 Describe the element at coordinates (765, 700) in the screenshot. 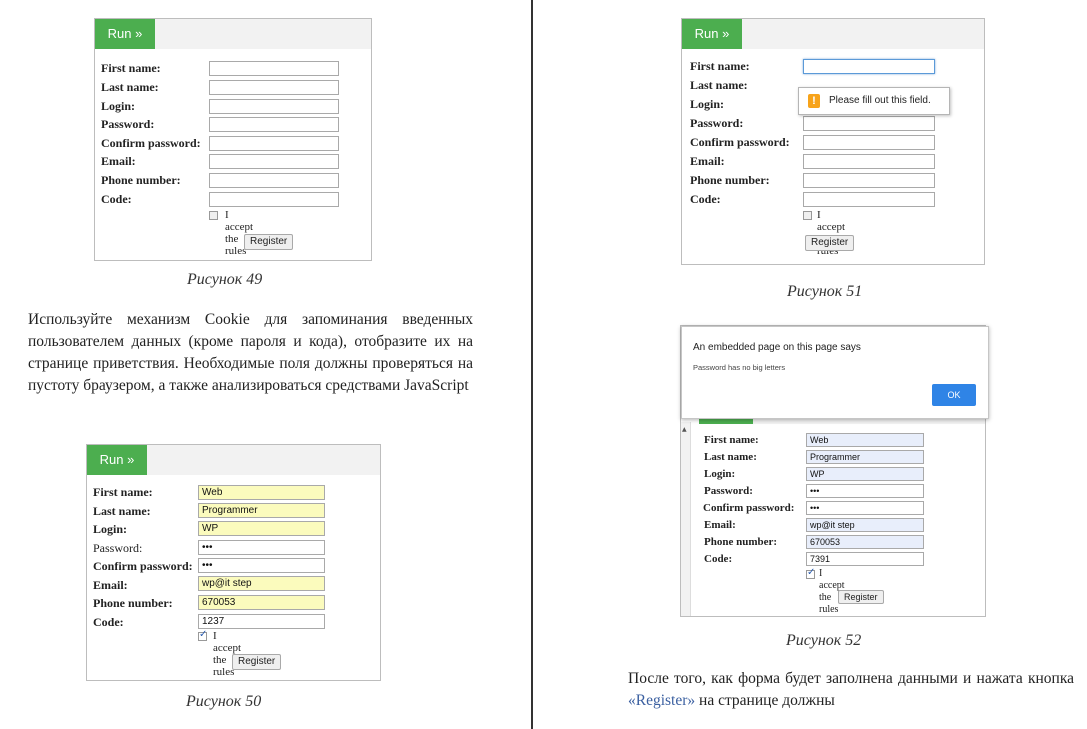

I see `paragraph-right-after: на странице должны` at that location.